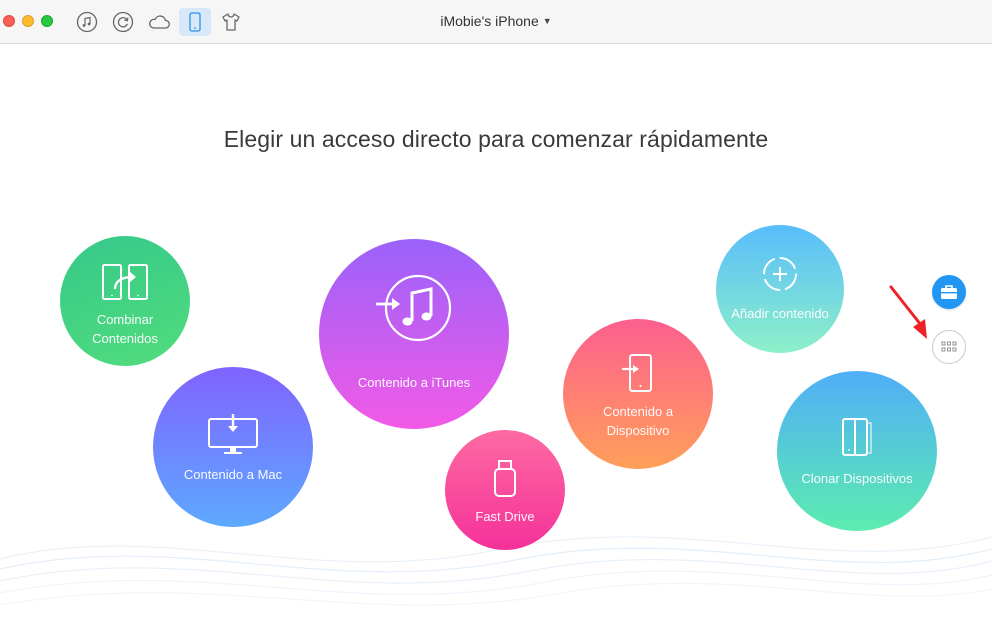 The height and width of the screenshot is (619, 992). What do you see at coordinates (505, 516) in the screenshot?
I see `fast-drive-label: Fast Drive` at bounding box center [505, 516].